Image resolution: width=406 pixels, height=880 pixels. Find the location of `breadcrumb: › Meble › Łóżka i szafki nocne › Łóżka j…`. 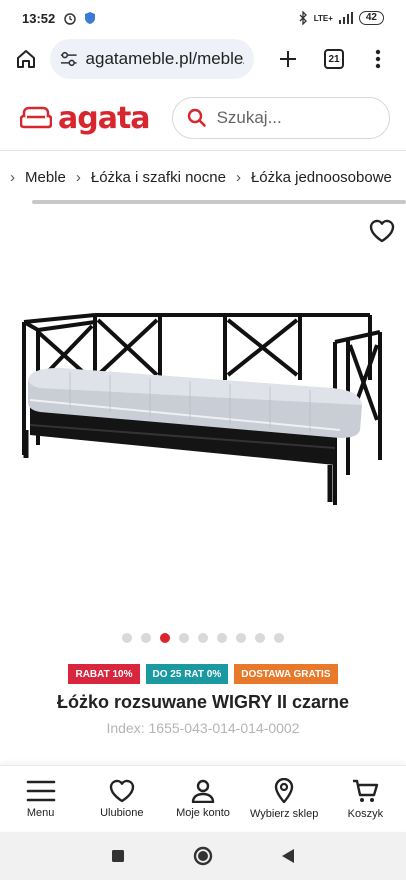

breadcrumb: › Meble › Łóżka i szafki nocne › Łóżka j… is located at coordinates (203, 177).